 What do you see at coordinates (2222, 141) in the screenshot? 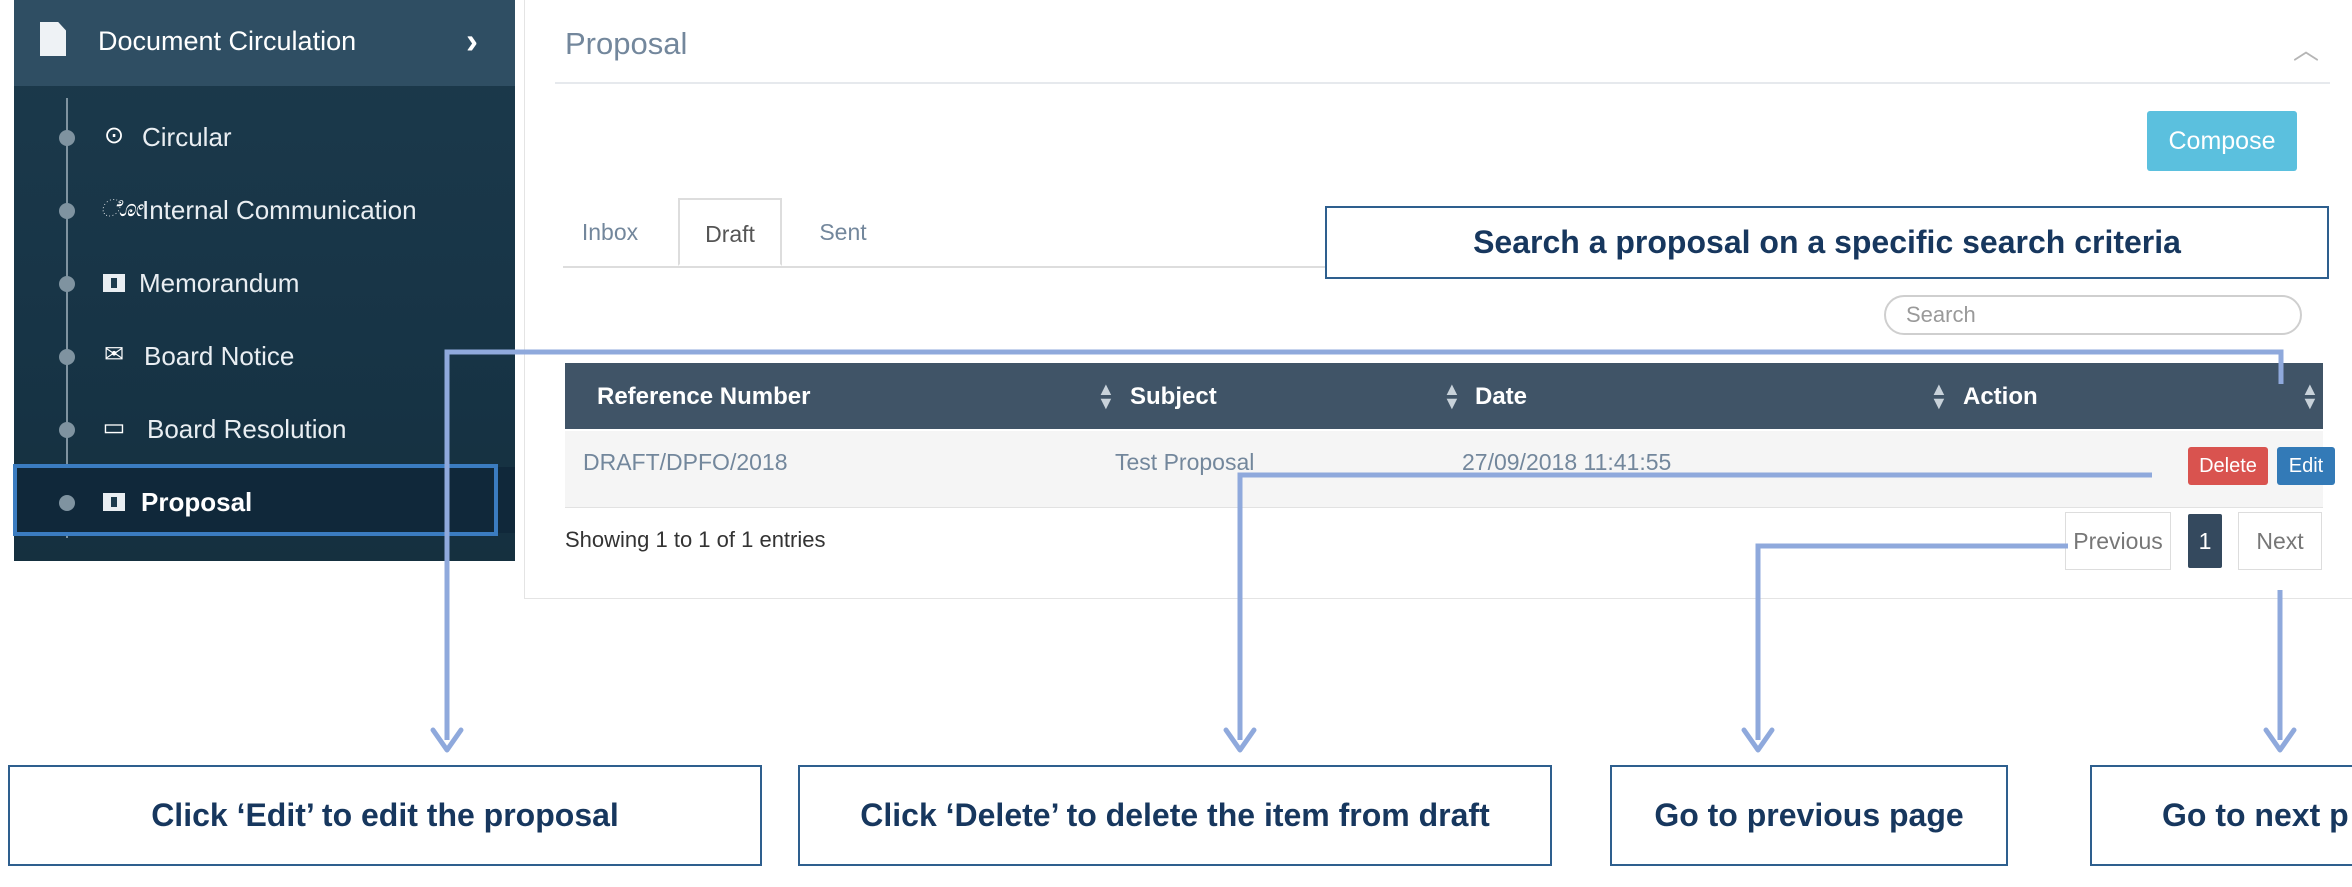
I see `compose-button: Compose` at bounding box center [2222, 141].